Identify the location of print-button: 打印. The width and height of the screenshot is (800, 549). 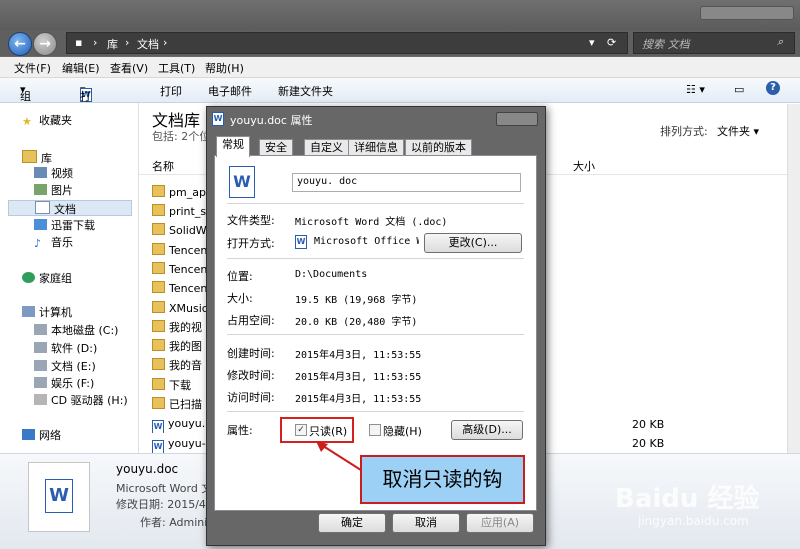
(171, 91).